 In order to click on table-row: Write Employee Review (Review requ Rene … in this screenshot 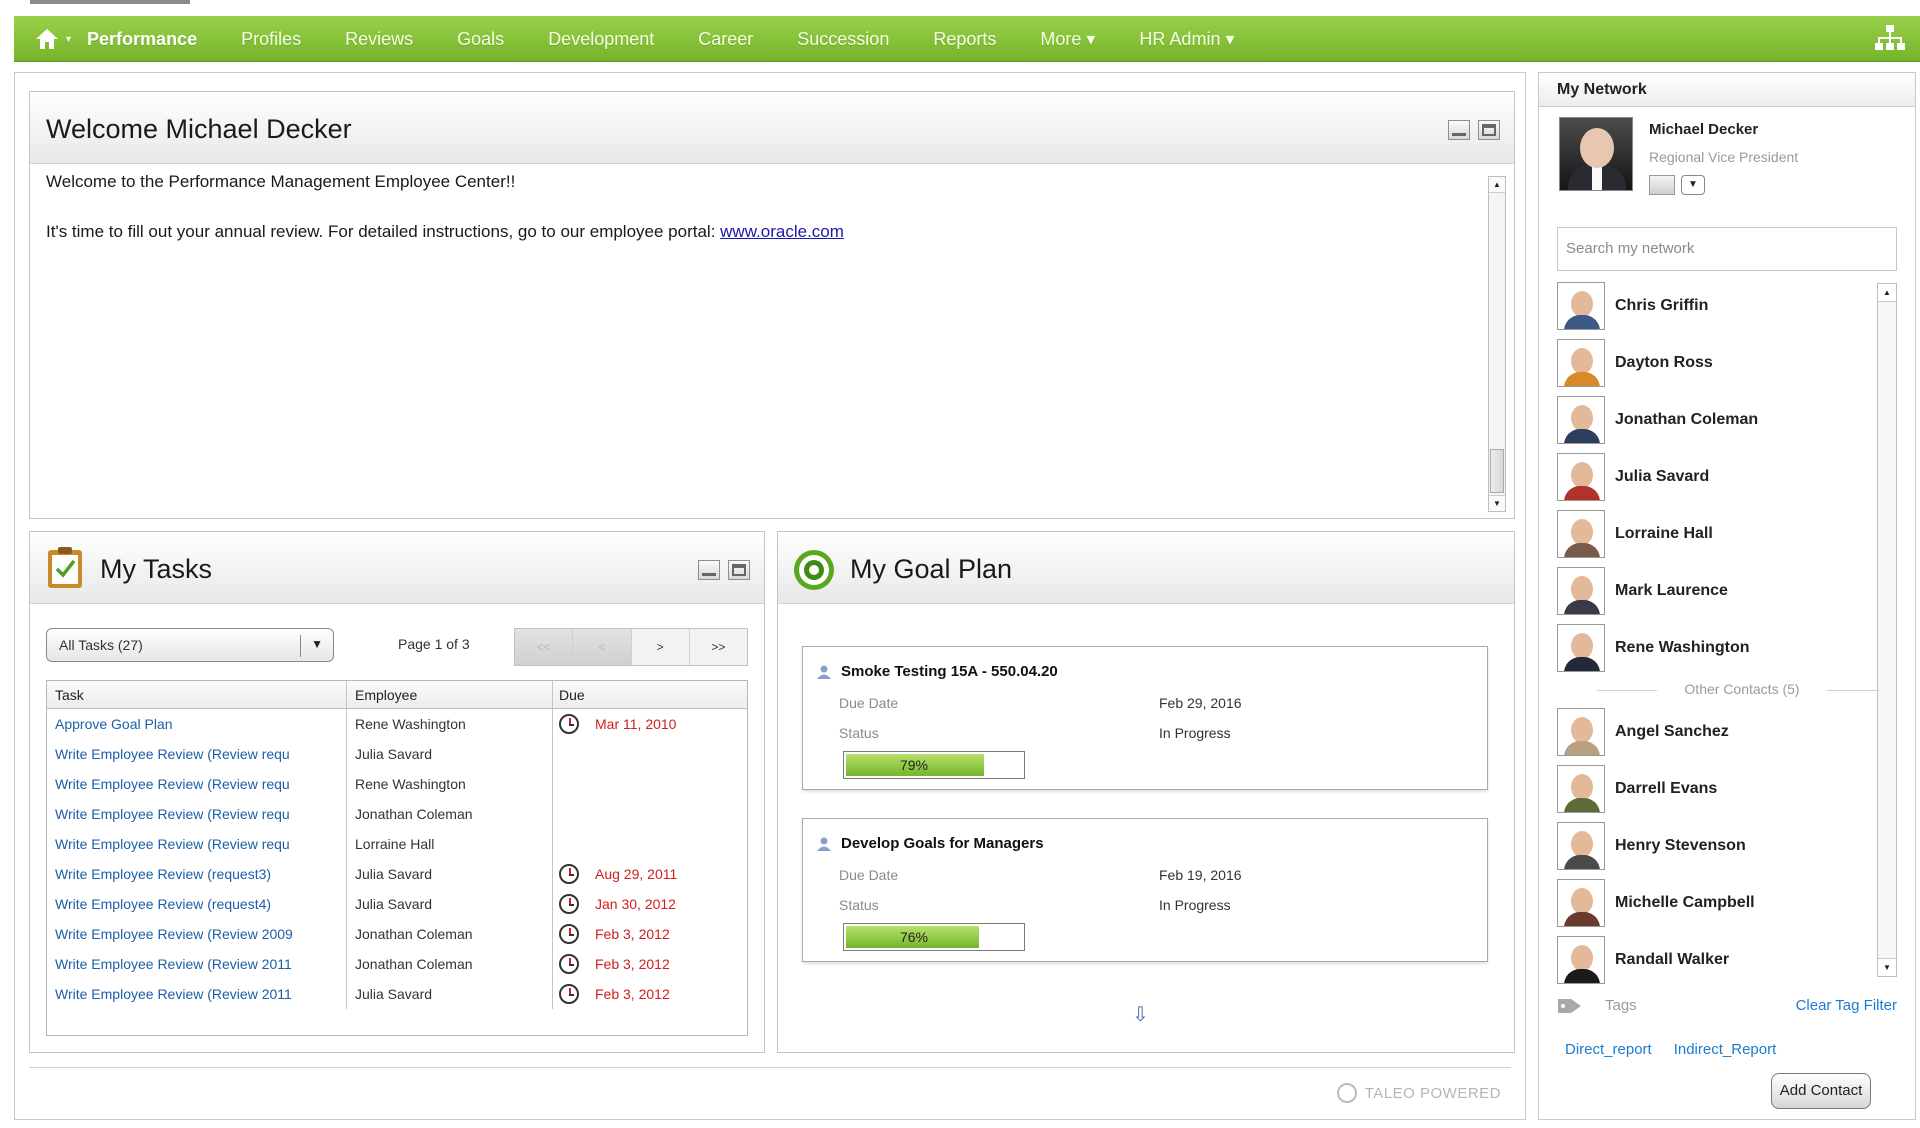, I will do `click(397, 784)`.